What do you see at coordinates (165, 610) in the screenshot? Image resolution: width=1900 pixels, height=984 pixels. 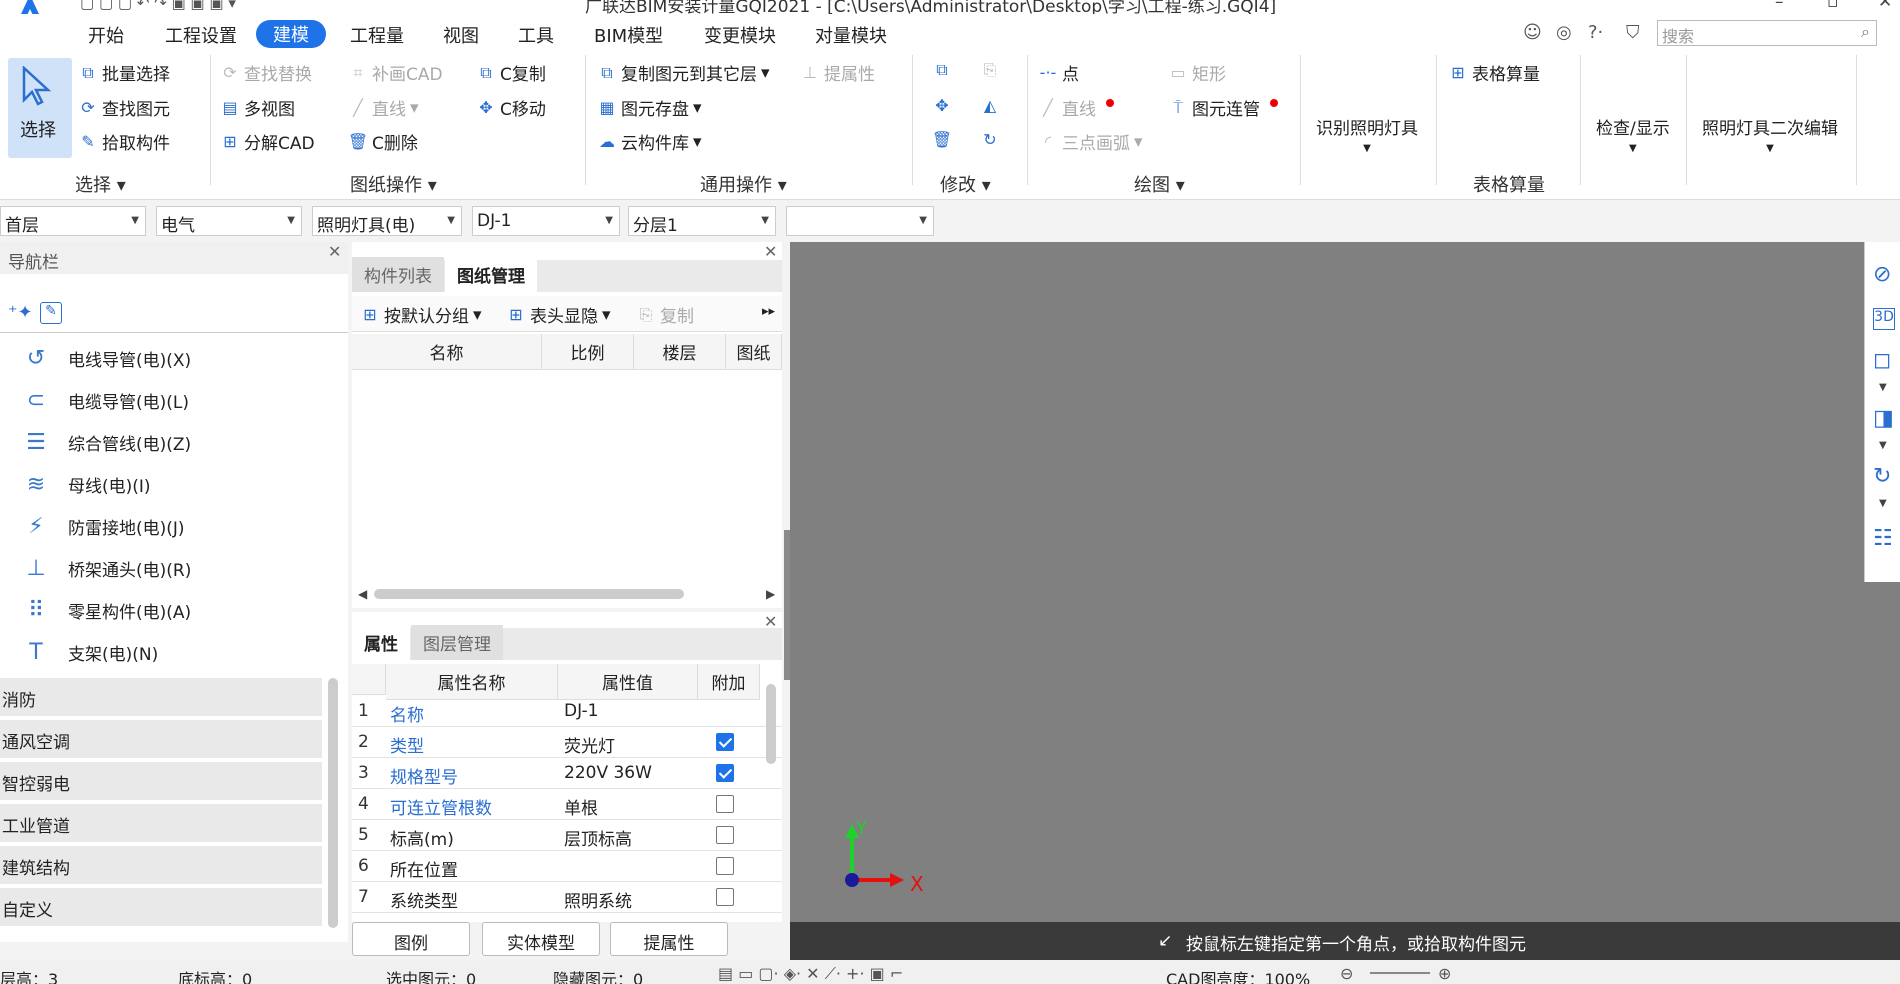 I see `nav-item-misc-component: ⠿ 零星构件(电)(A)` at bounding box center [165, 610].